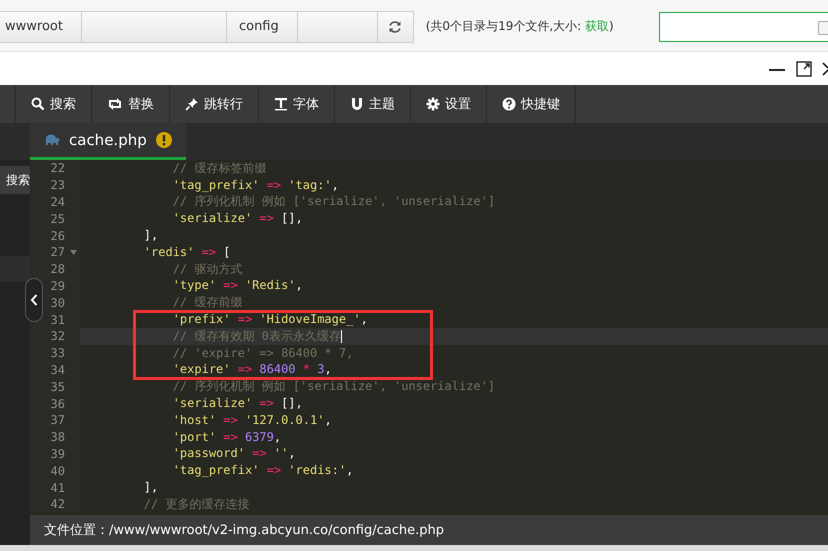  What do you see at coordinates (57, 437) in the screenshot?
I see `line-number: 38` at bounding box center [57, 437].